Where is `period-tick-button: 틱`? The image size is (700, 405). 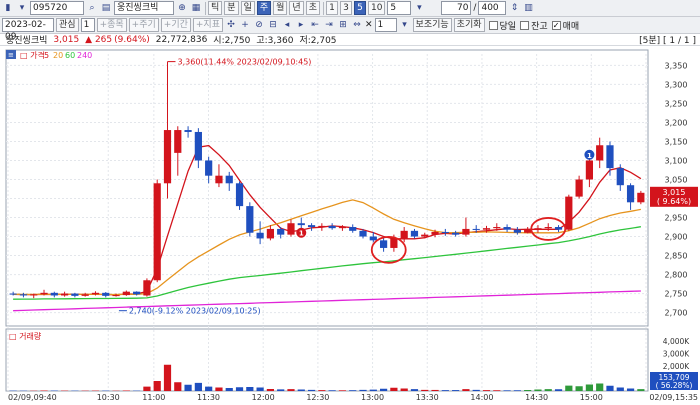 period-tick-button: 틱 is located at coordinates (215, 8).